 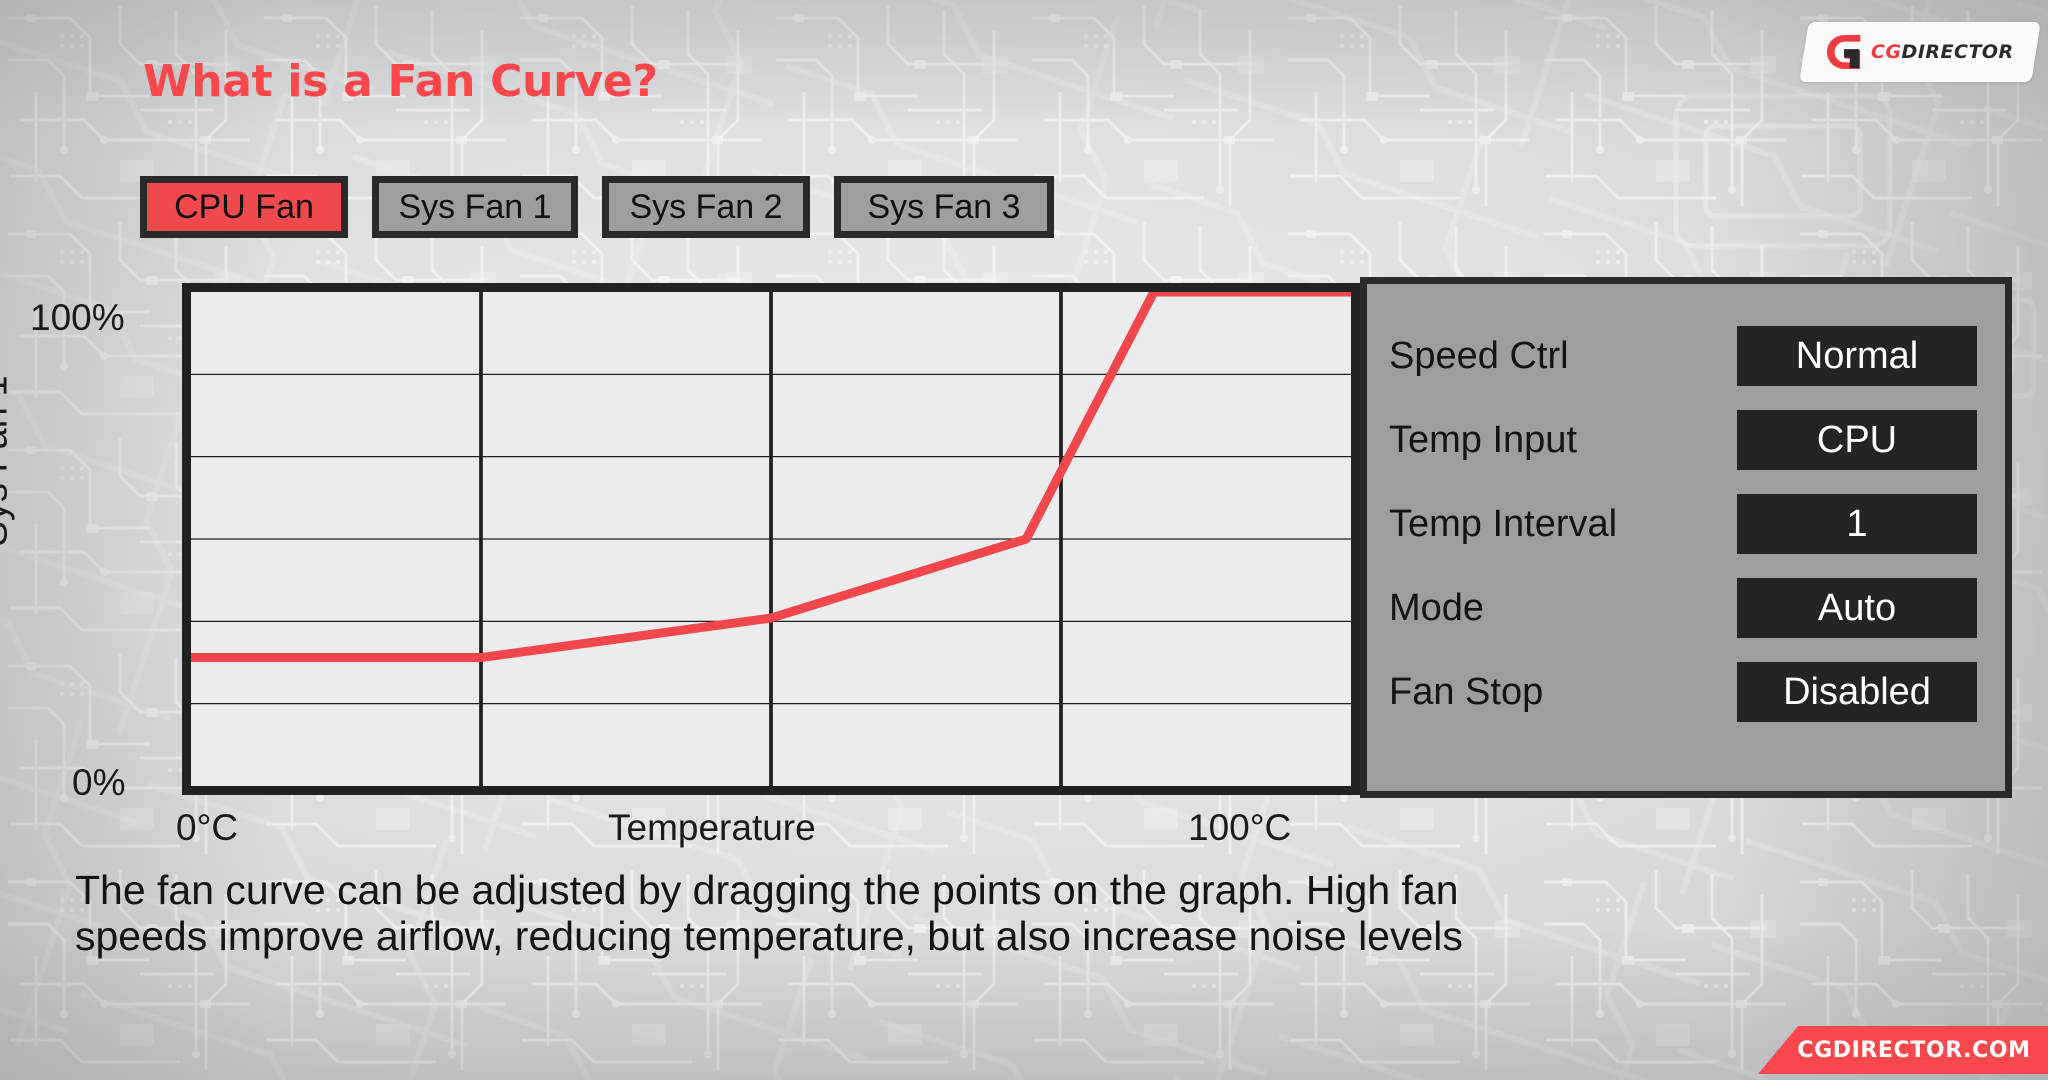 I want to click on tab-sys-fan-2: Sys Fan 2, so click(x=706, y=207).